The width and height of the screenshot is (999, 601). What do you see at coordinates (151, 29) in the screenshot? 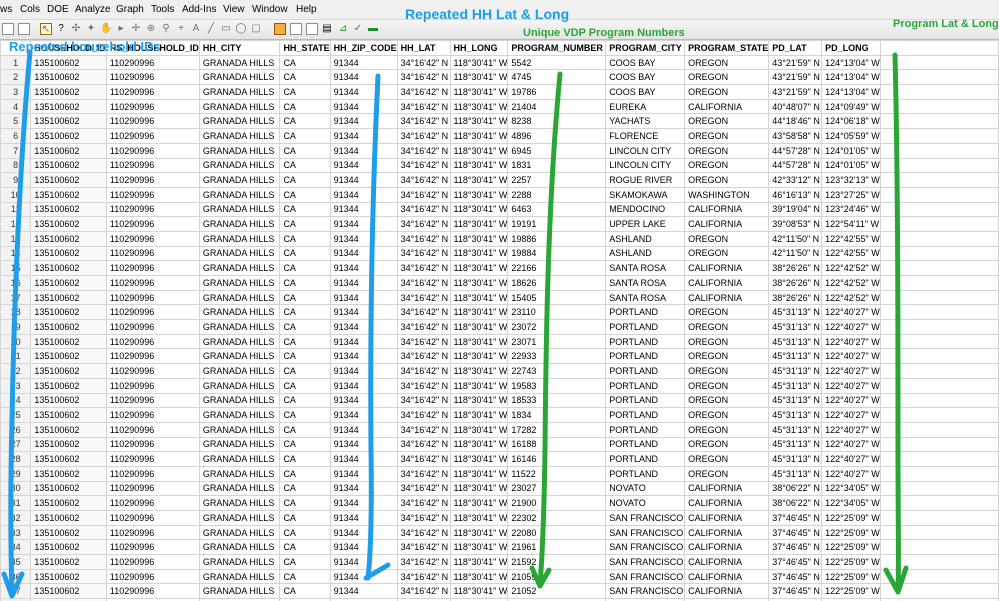
I see `zoom-icon: ⊕` at bounding box center [151, 29].